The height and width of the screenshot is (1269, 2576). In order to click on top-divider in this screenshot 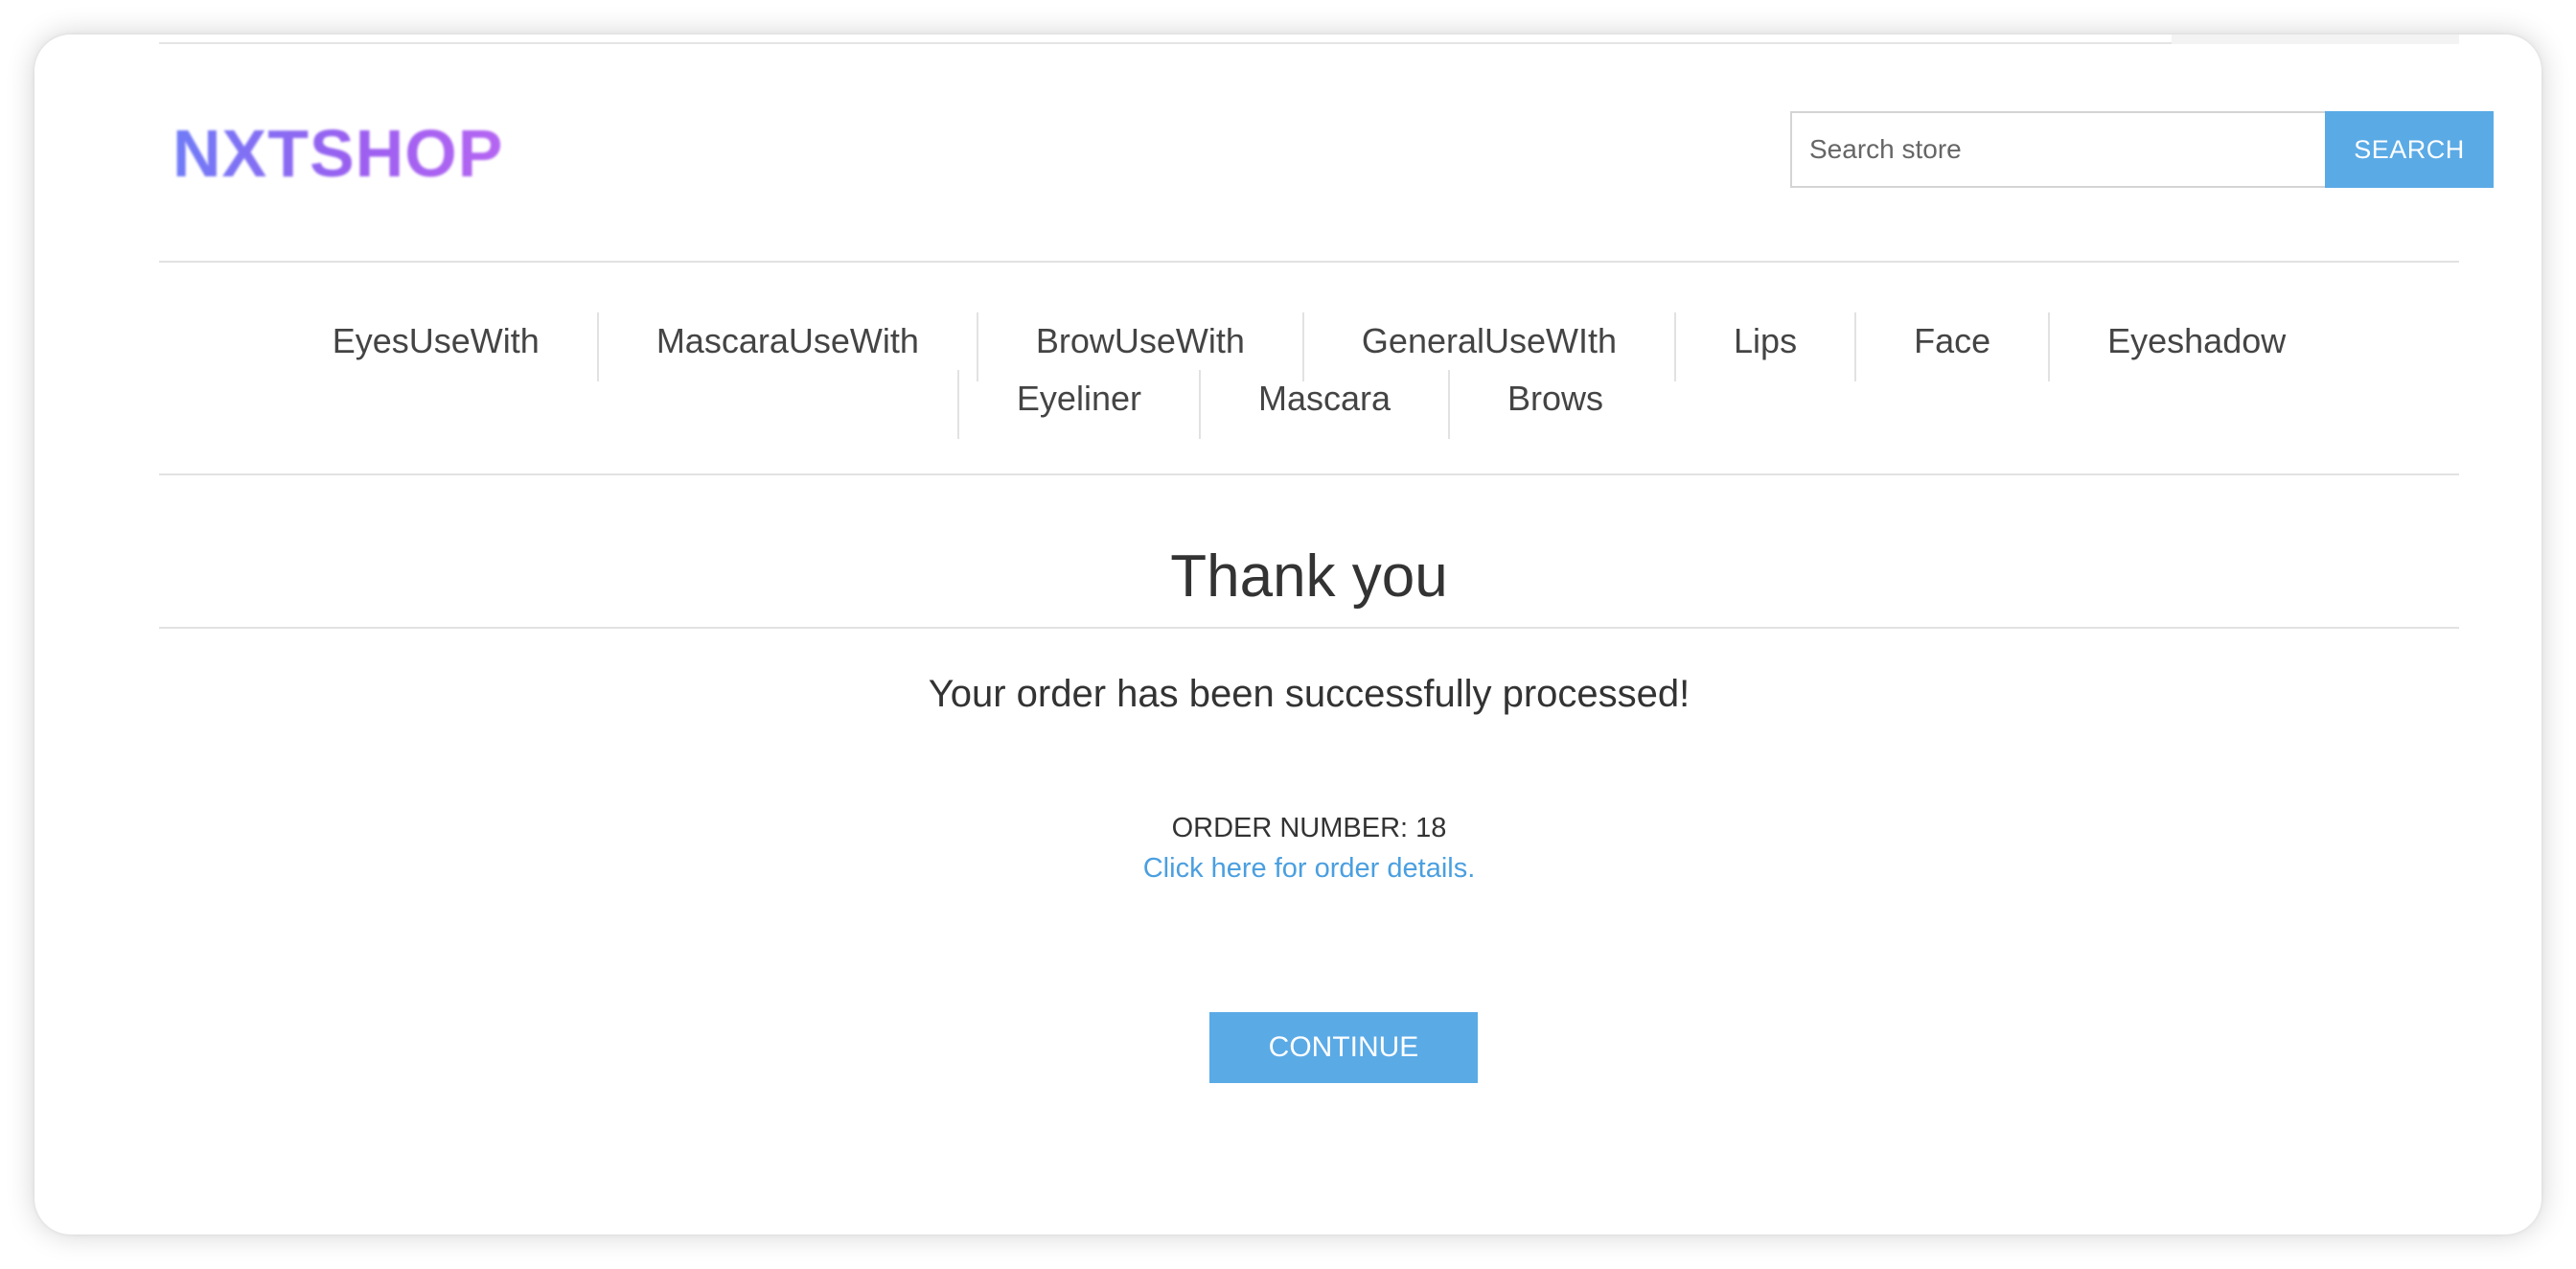, I will do `click(1309, 43)`.